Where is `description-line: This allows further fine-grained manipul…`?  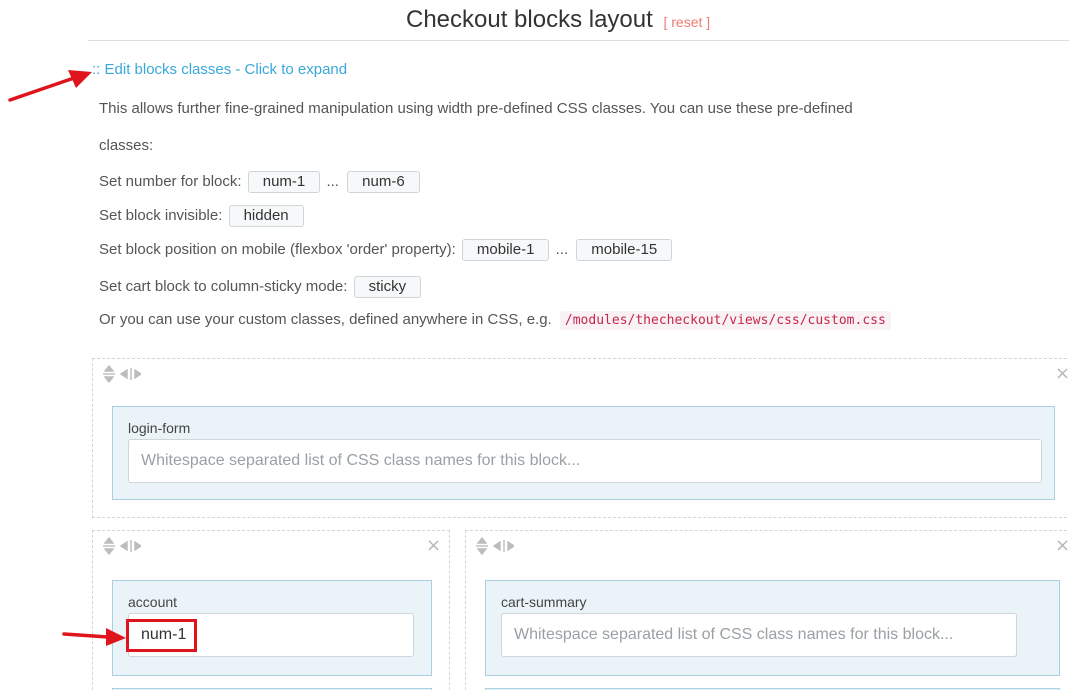 description-line: This allows further fine-grained manipul… is located at coordinates (476, 108).